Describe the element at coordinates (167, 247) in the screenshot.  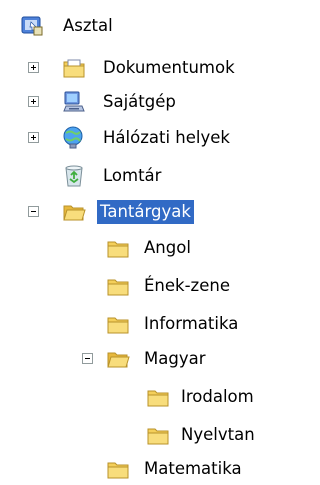
I see `tree-item-label: Angol` at that location.